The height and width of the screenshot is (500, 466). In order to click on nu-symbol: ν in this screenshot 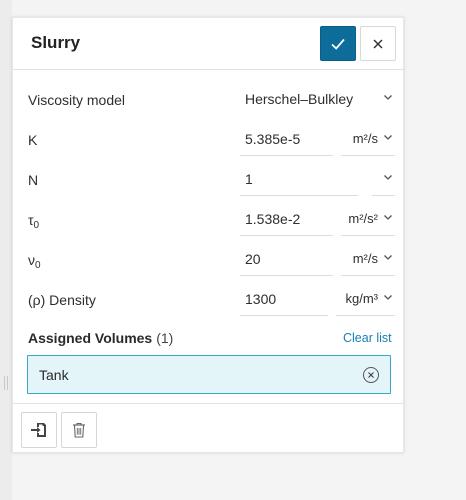, I will do `click(31, 260)`.